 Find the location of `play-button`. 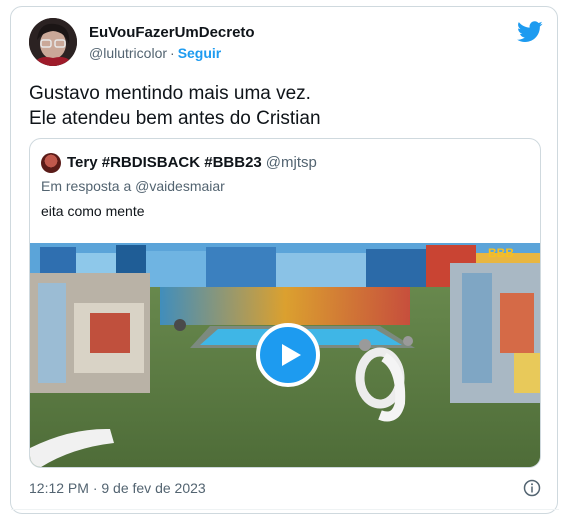

play-button is located at coordinates (288, 355).